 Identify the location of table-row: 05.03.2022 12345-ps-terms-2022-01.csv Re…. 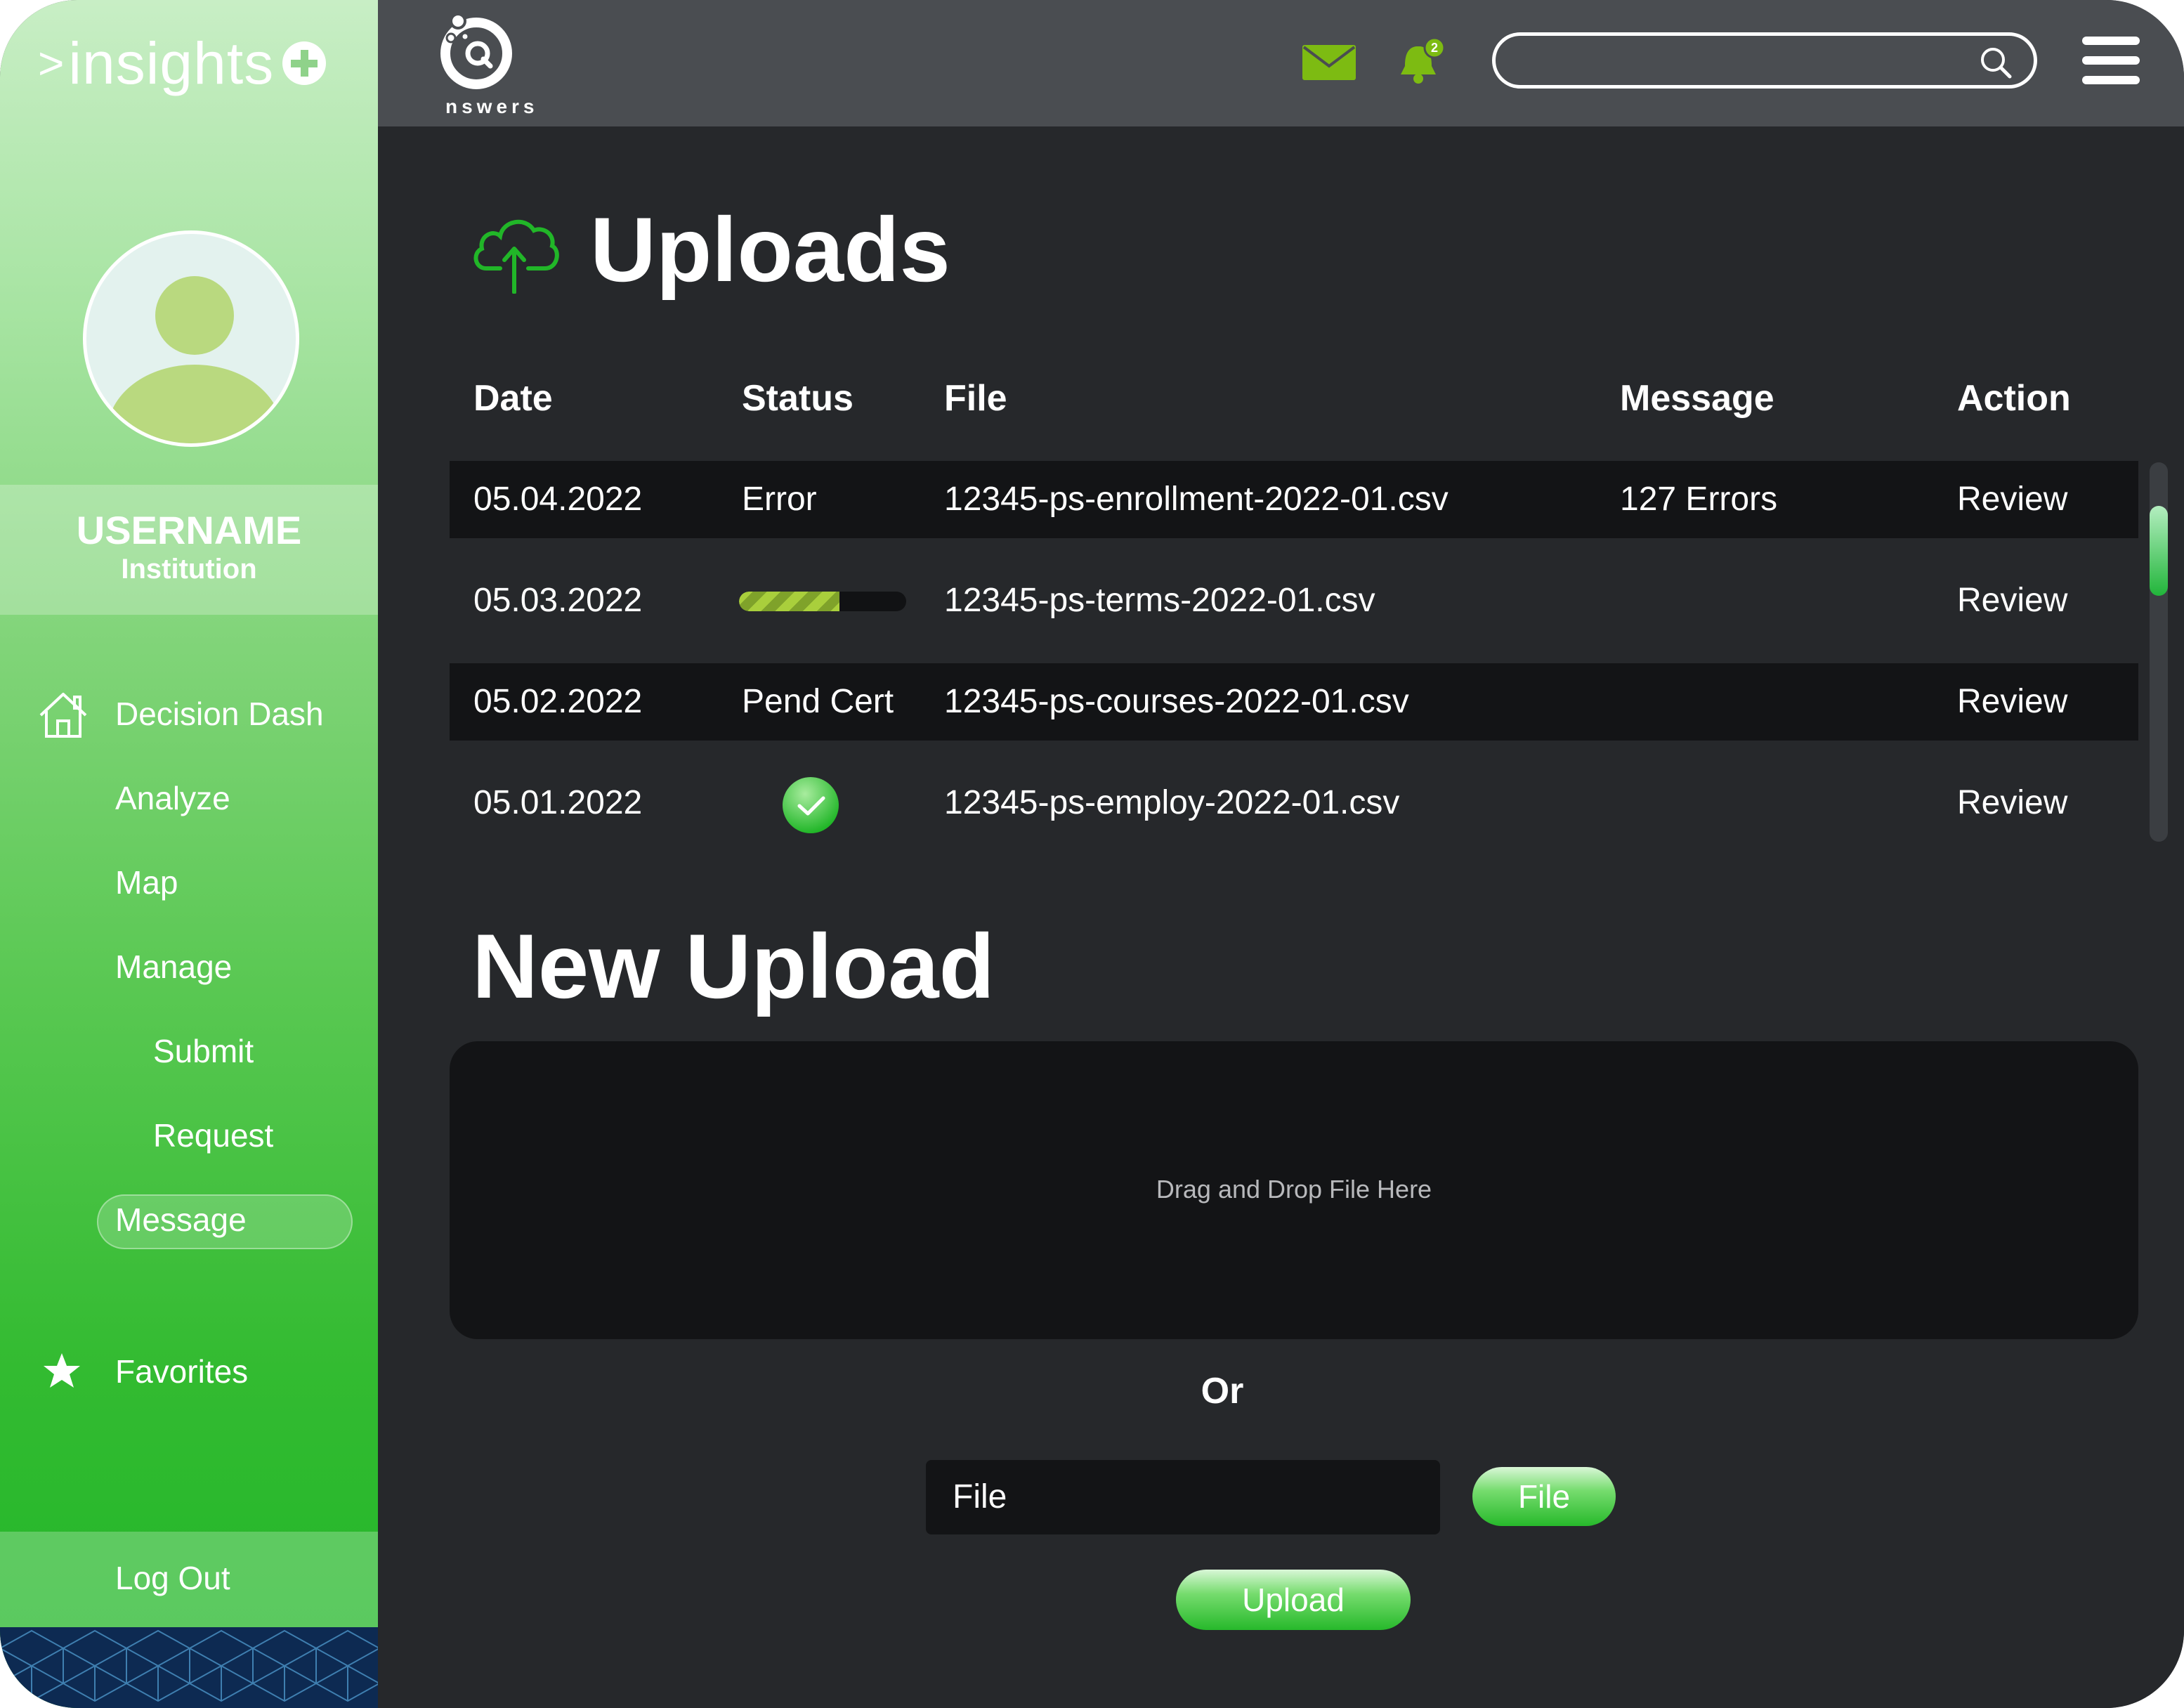
(1294, 600).